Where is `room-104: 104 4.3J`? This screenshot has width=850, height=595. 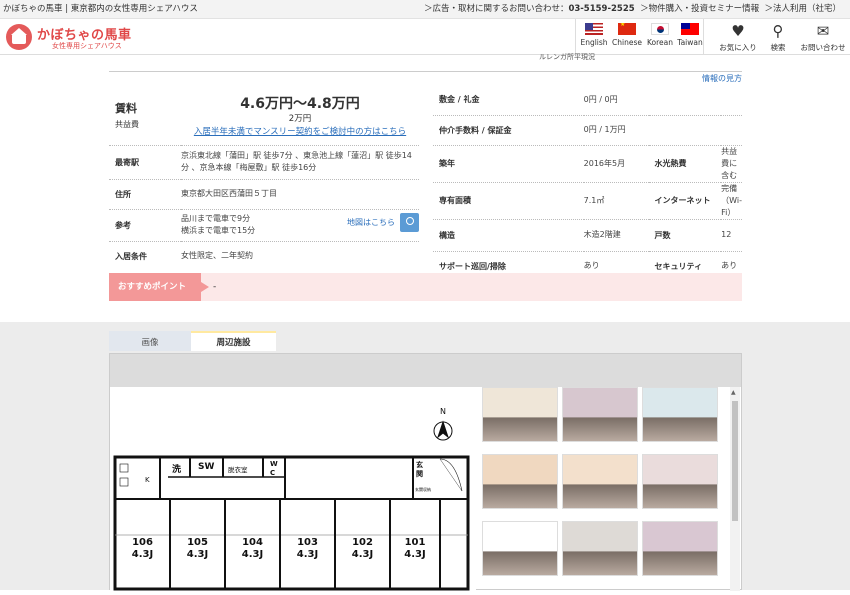
room-104: 104 4.3J is located at coordinates (252, 549).